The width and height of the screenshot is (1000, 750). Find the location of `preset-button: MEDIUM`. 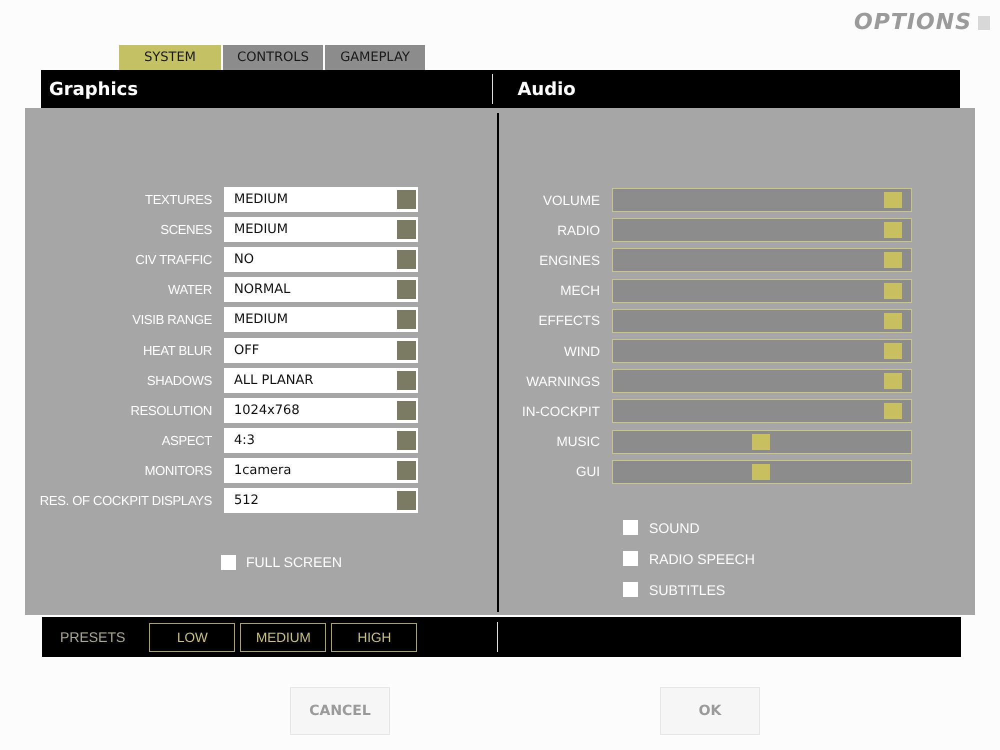

preset-button: MEDIUM is located at coordinates (283, 637).